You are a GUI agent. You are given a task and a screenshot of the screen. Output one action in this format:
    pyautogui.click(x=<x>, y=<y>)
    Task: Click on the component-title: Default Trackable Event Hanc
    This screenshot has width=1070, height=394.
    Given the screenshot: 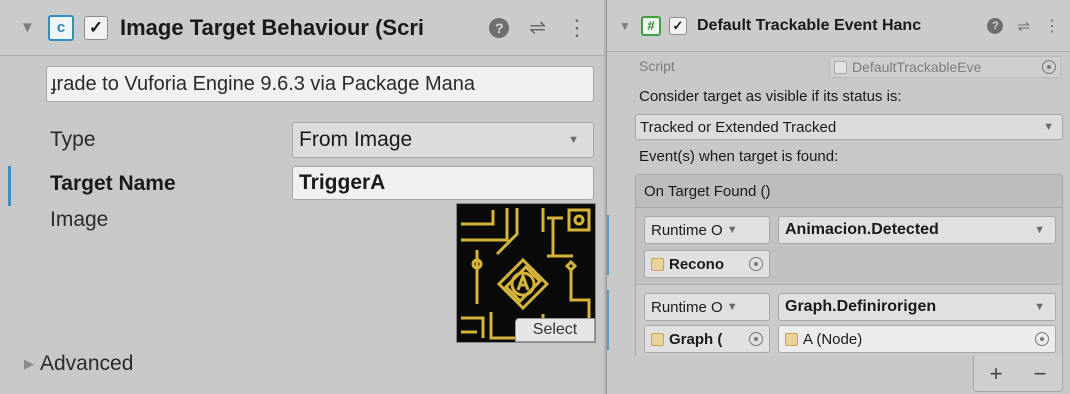 What is the action you would take?
    pyautogui.click(x=809, y=25)
    